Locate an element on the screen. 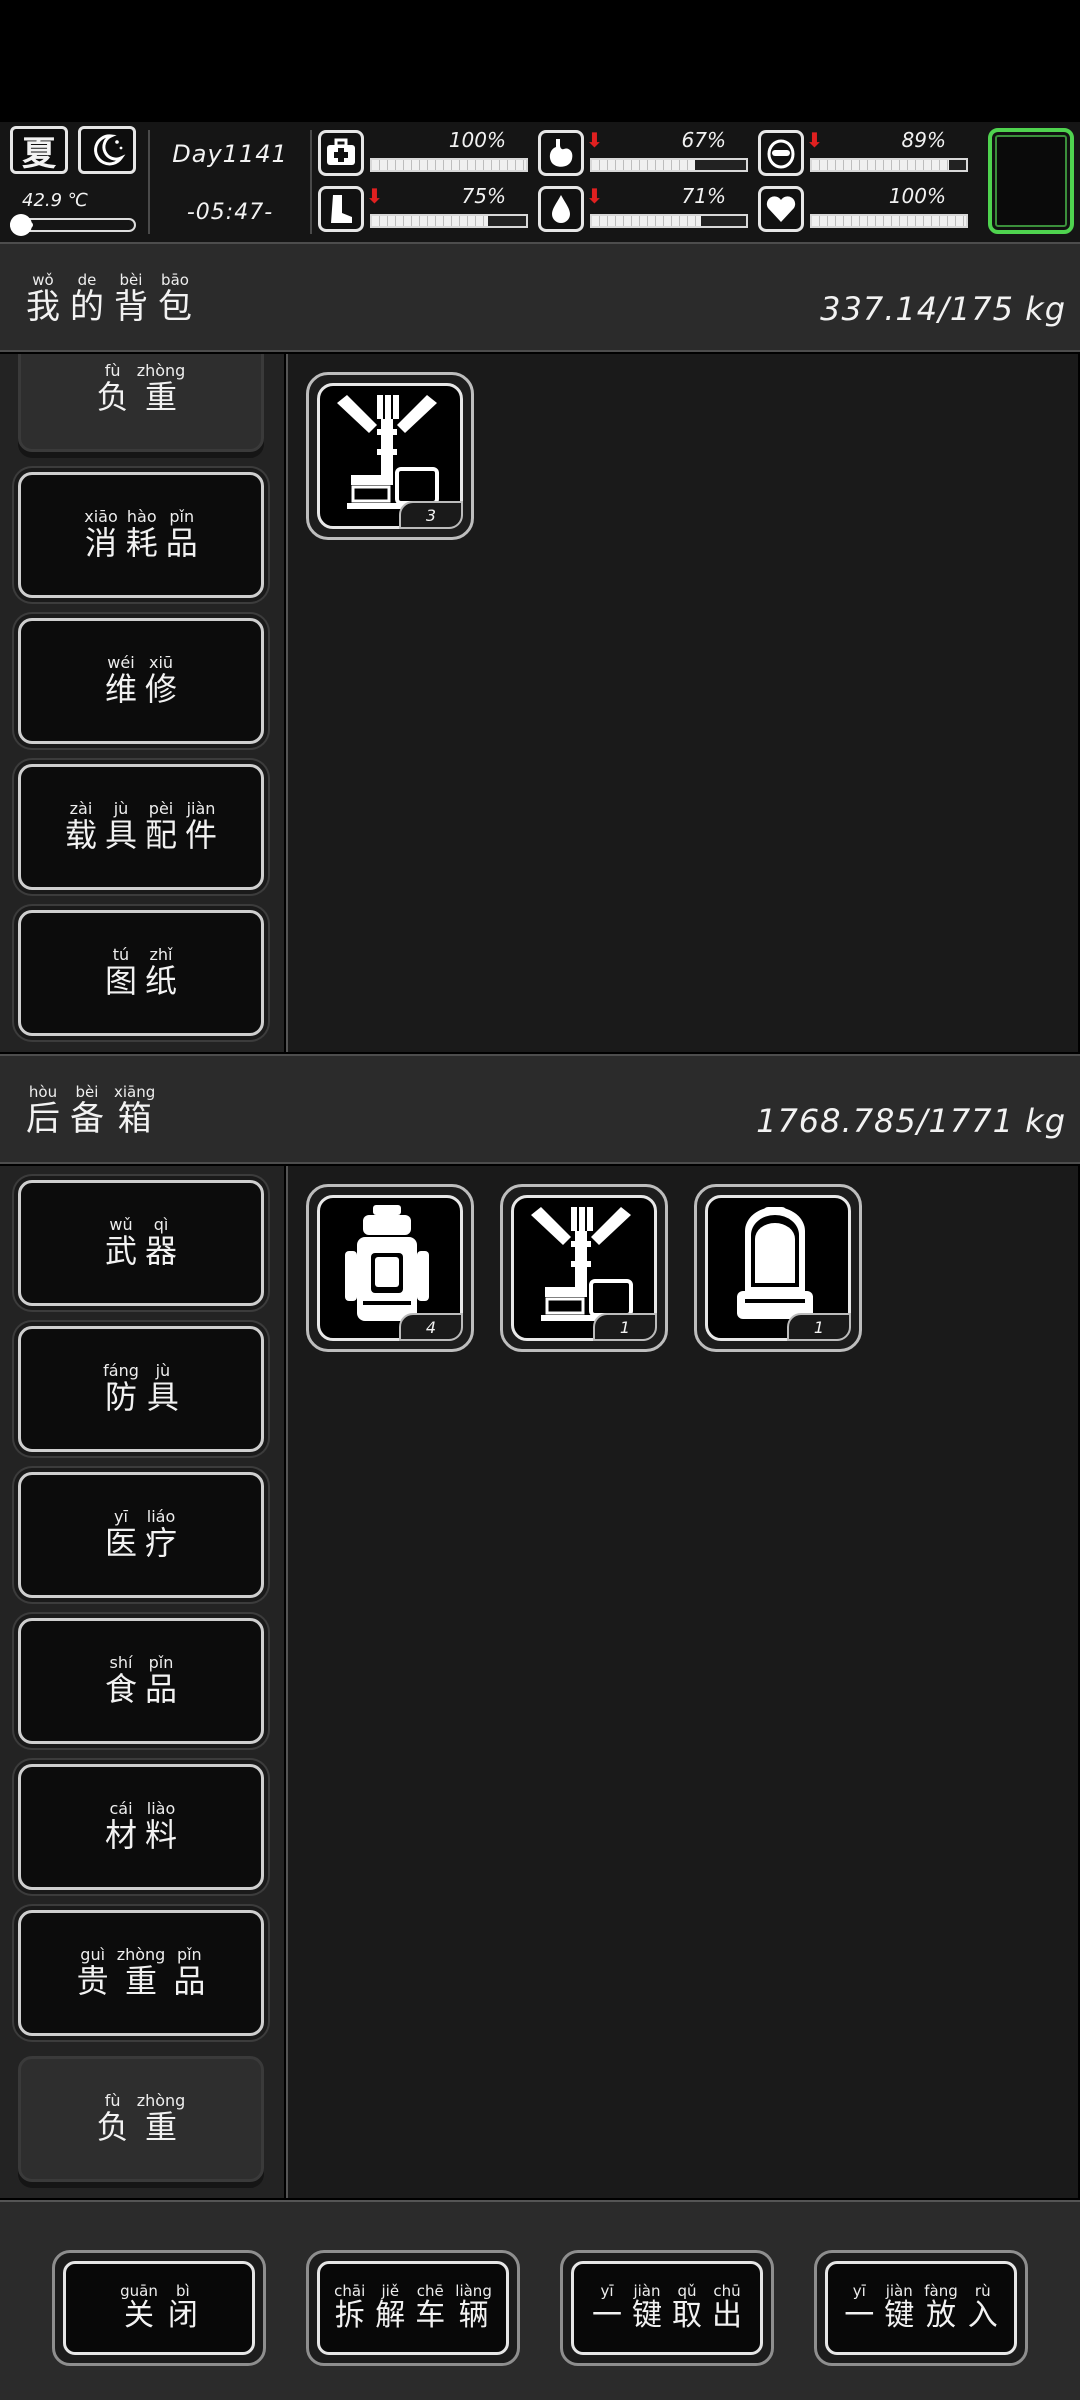 Image resolution: width=1080 pixels, height=2400 pixels. dismantle-vehicle-button: chāi 拆 jiě 解 chē 车 liàng 辆 is located at coordinates (413, 2308).